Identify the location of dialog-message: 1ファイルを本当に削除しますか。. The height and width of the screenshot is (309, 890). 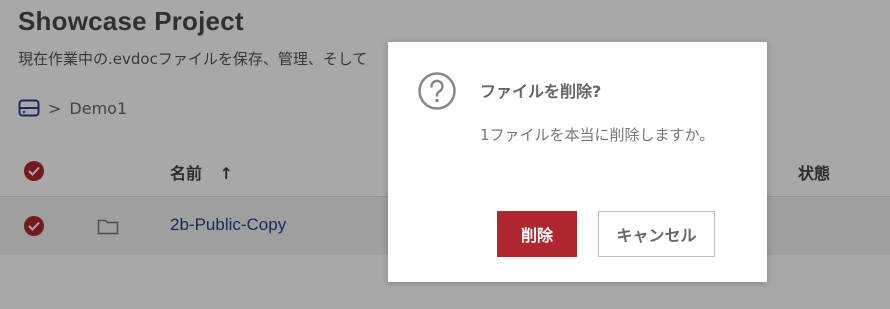
(597, 135).